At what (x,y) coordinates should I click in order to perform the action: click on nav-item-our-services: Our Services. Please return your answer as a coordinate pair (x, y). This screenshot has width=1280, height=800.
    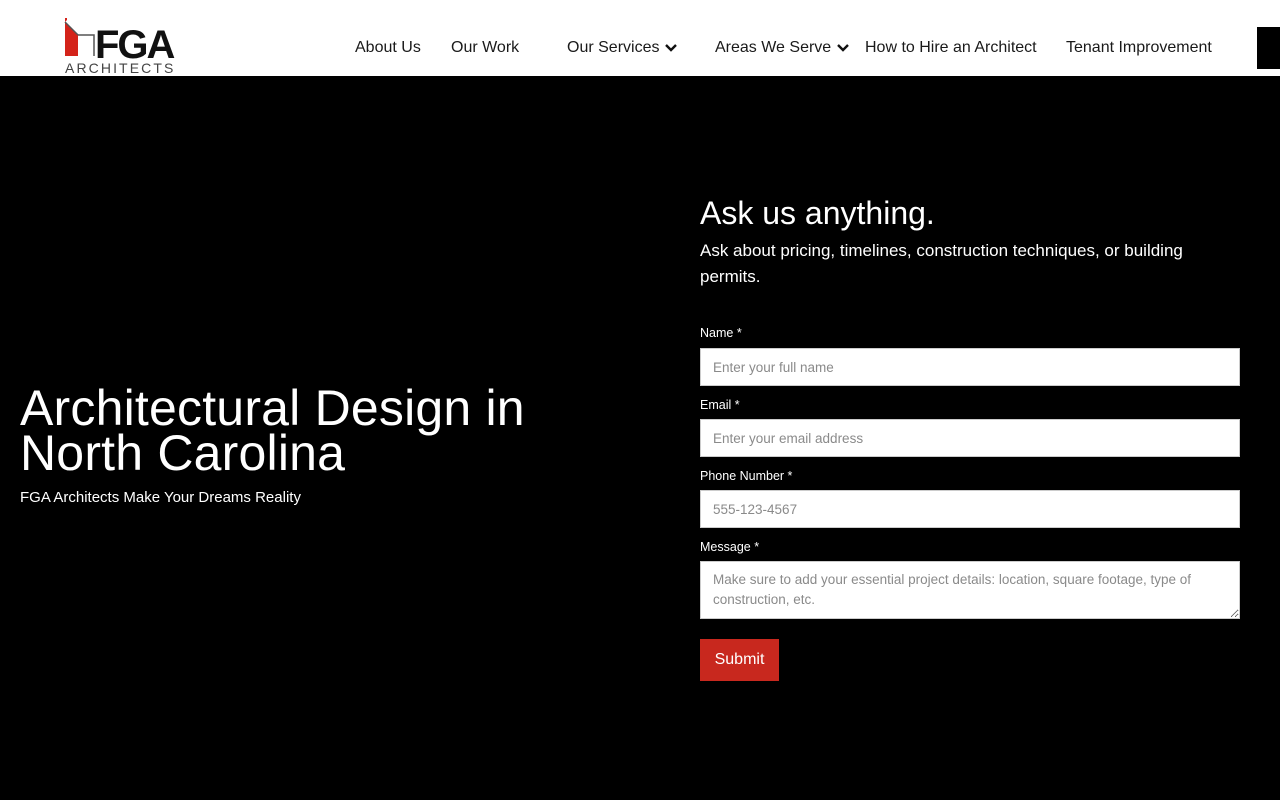
    Looking at the image, I should click on (623, 48).